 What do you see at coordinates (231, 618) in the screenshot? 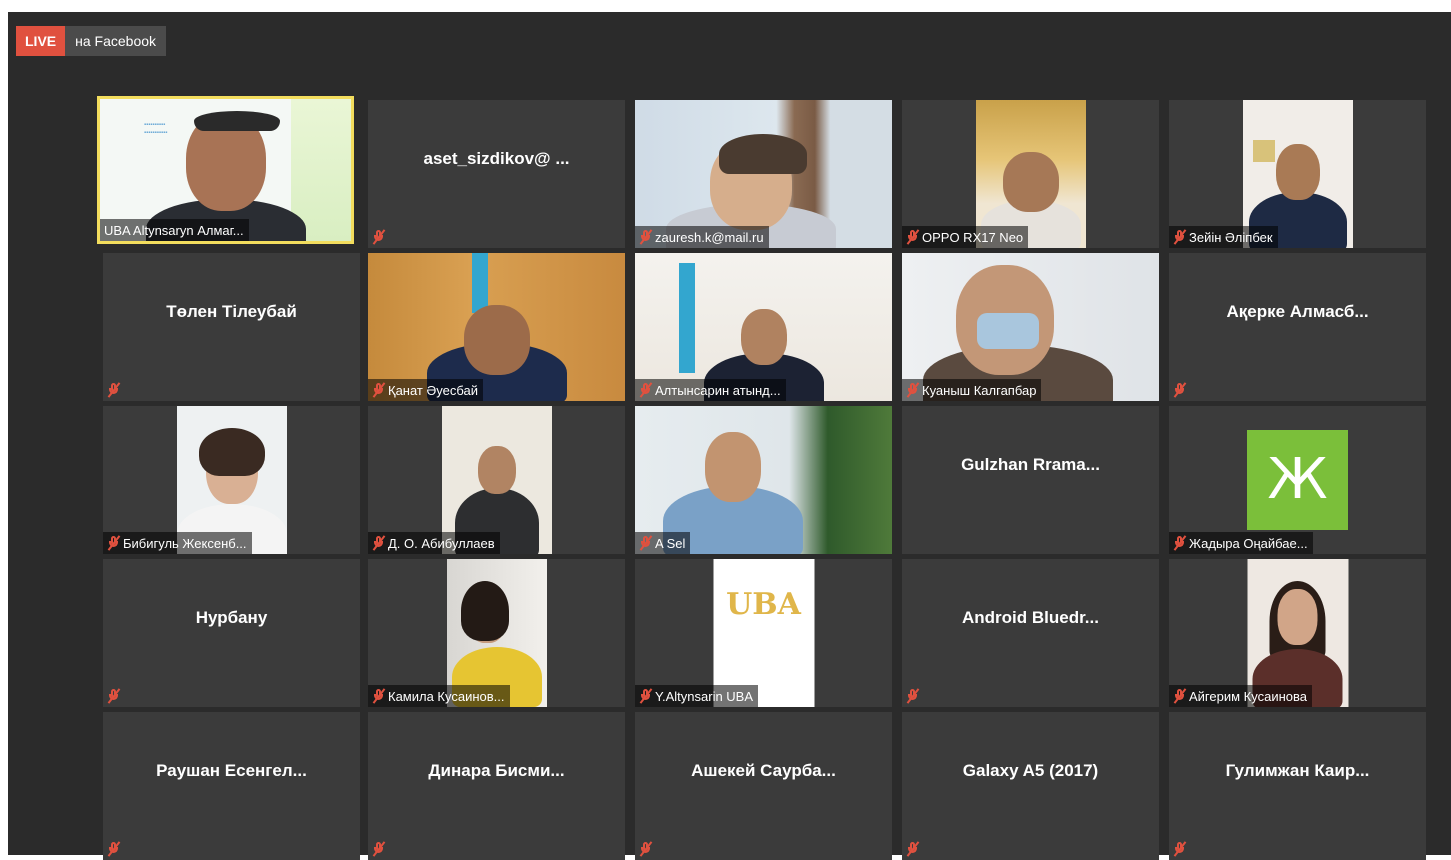
I see `participant-display-name: Нурбану` at bounding box center [231, 618].